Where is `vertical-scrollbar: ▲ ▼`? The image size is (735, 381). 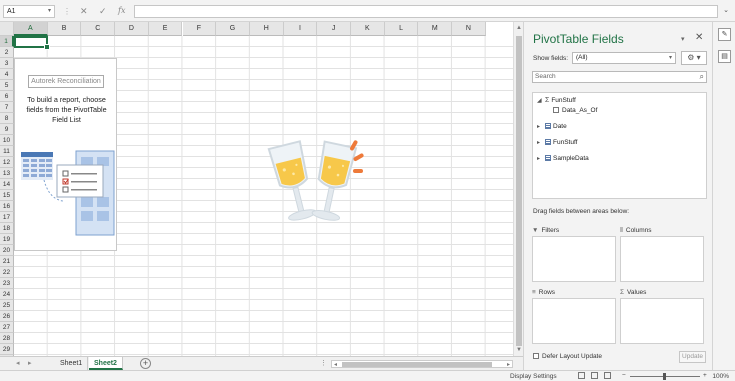 vertical-scrollbar: ▲ ▼ is located at coordinates (518, 189).